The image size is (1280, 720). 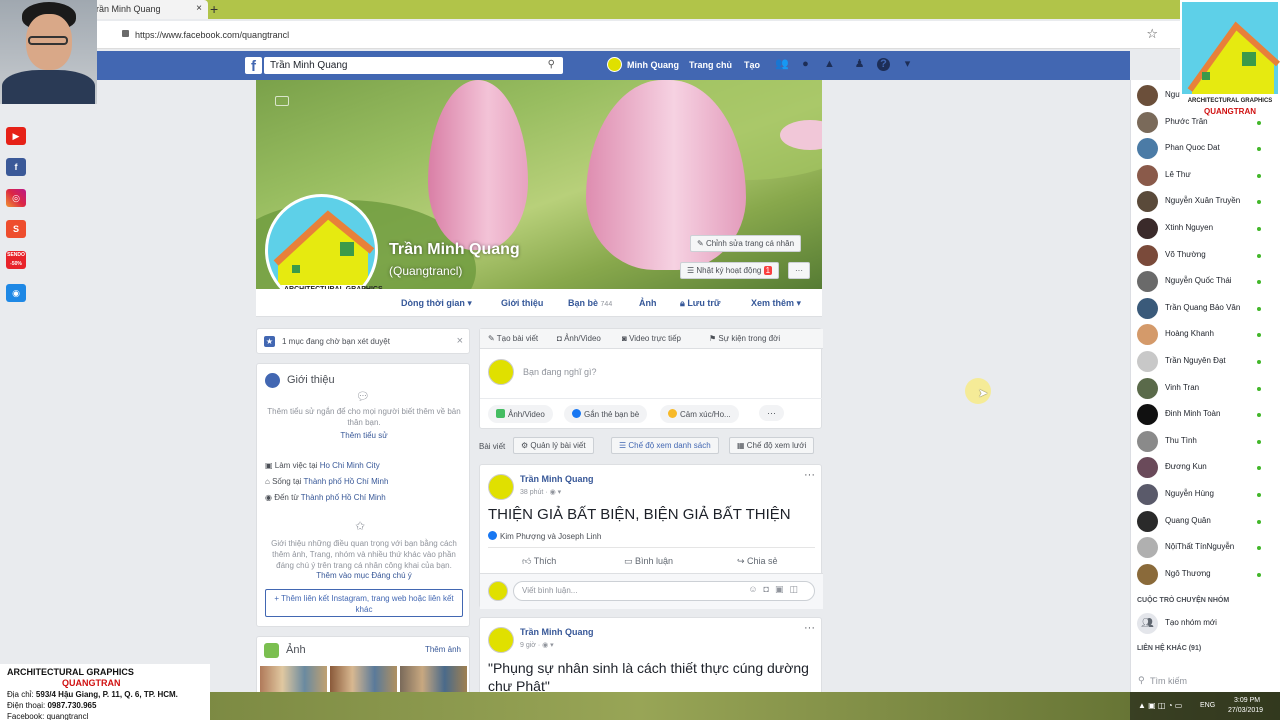 What do you see at coordinates (730, 270) in the screenshot?
I see `activity-log-button: ☰ Nhật ký hoạt động 1` at bounding box center [730, 270].